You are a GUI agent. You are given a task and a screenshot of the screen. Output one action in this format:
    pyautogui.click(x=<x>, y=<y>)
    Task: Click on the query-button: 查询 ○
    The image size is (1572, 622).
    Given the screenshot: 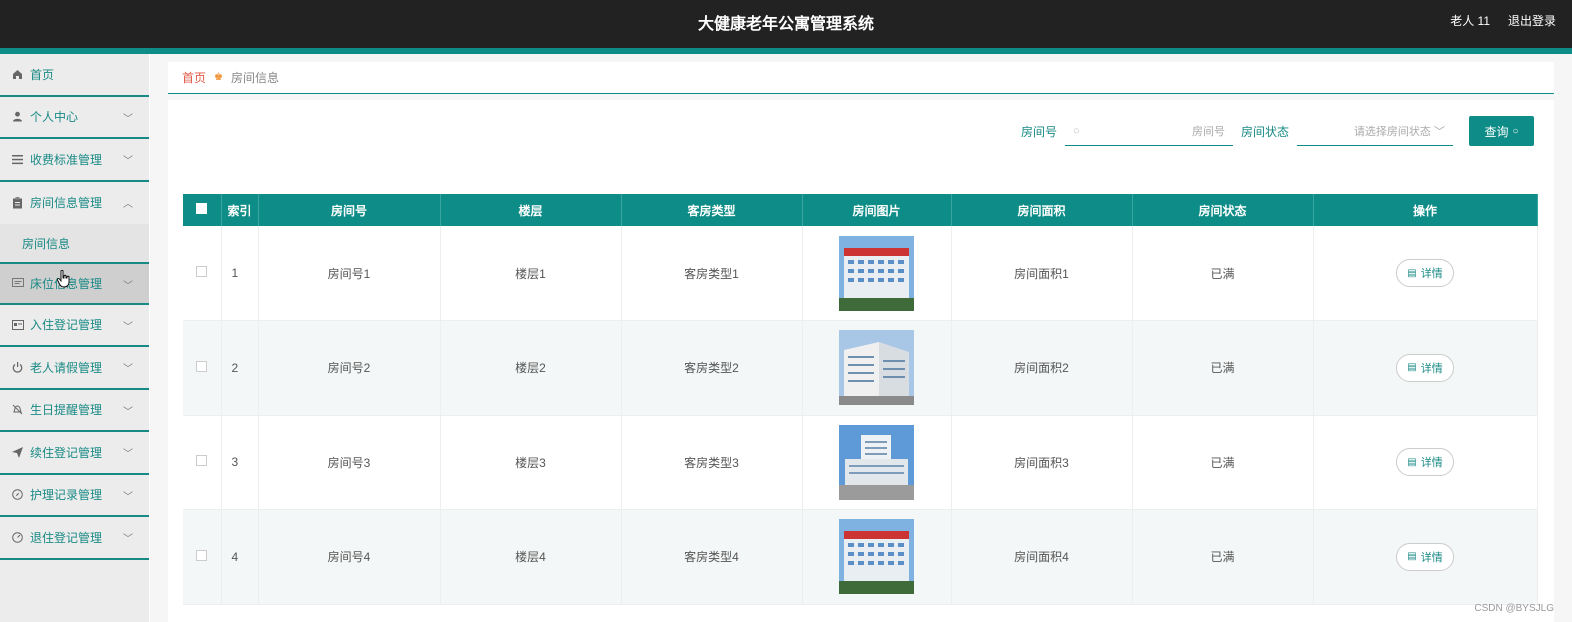 What is the action you would take?
    pyautogui.click(x=1501, y=131)
    